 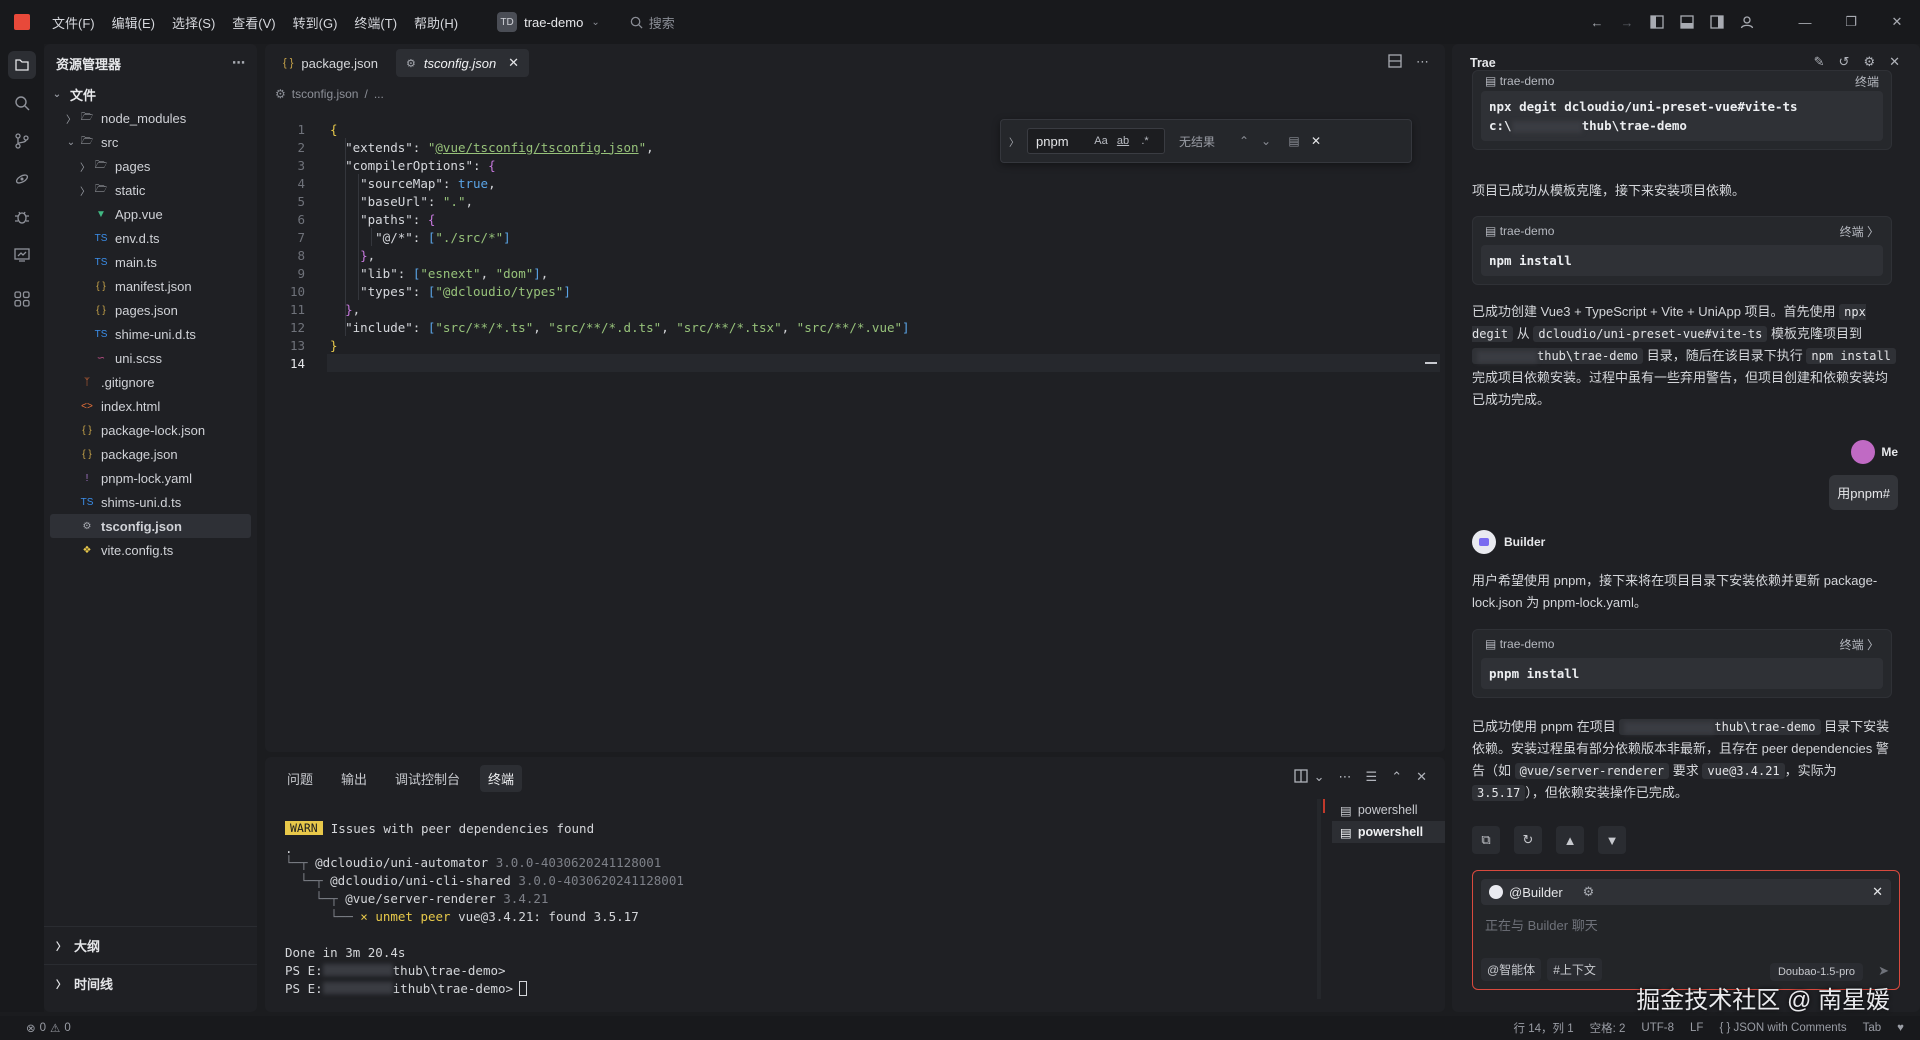 What do you see at coordinates (150, 238) in the screenshot?
I see `tree-item: TS env.d.ts` at bounding box center [150, 238].